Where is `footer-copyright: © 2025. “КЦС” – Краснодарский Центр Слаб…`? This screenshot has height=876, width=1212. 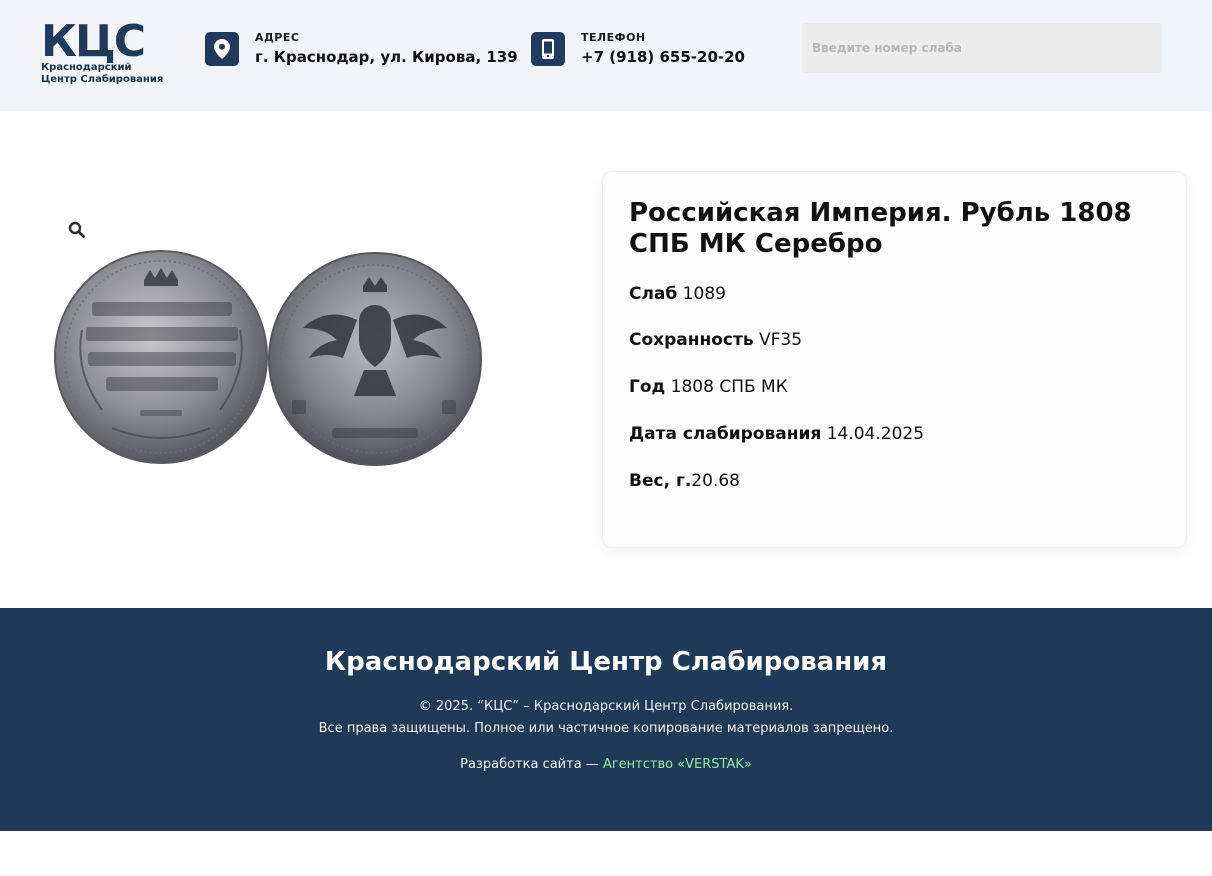
footer-copyright: © 2025. “КЦС” – Краснодарский Центр Слаб… is located at coordinates (606, 706).